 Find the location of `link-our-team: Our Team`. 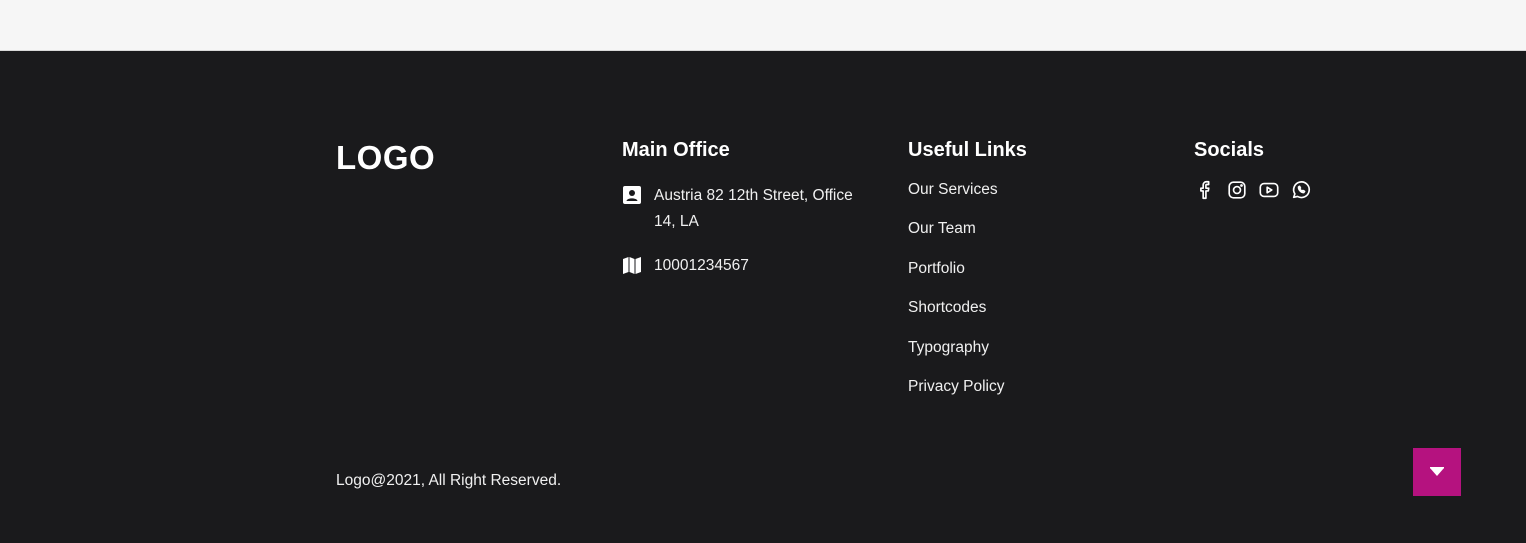

link-our-team: Our Team is located at coordinates (942, 228).